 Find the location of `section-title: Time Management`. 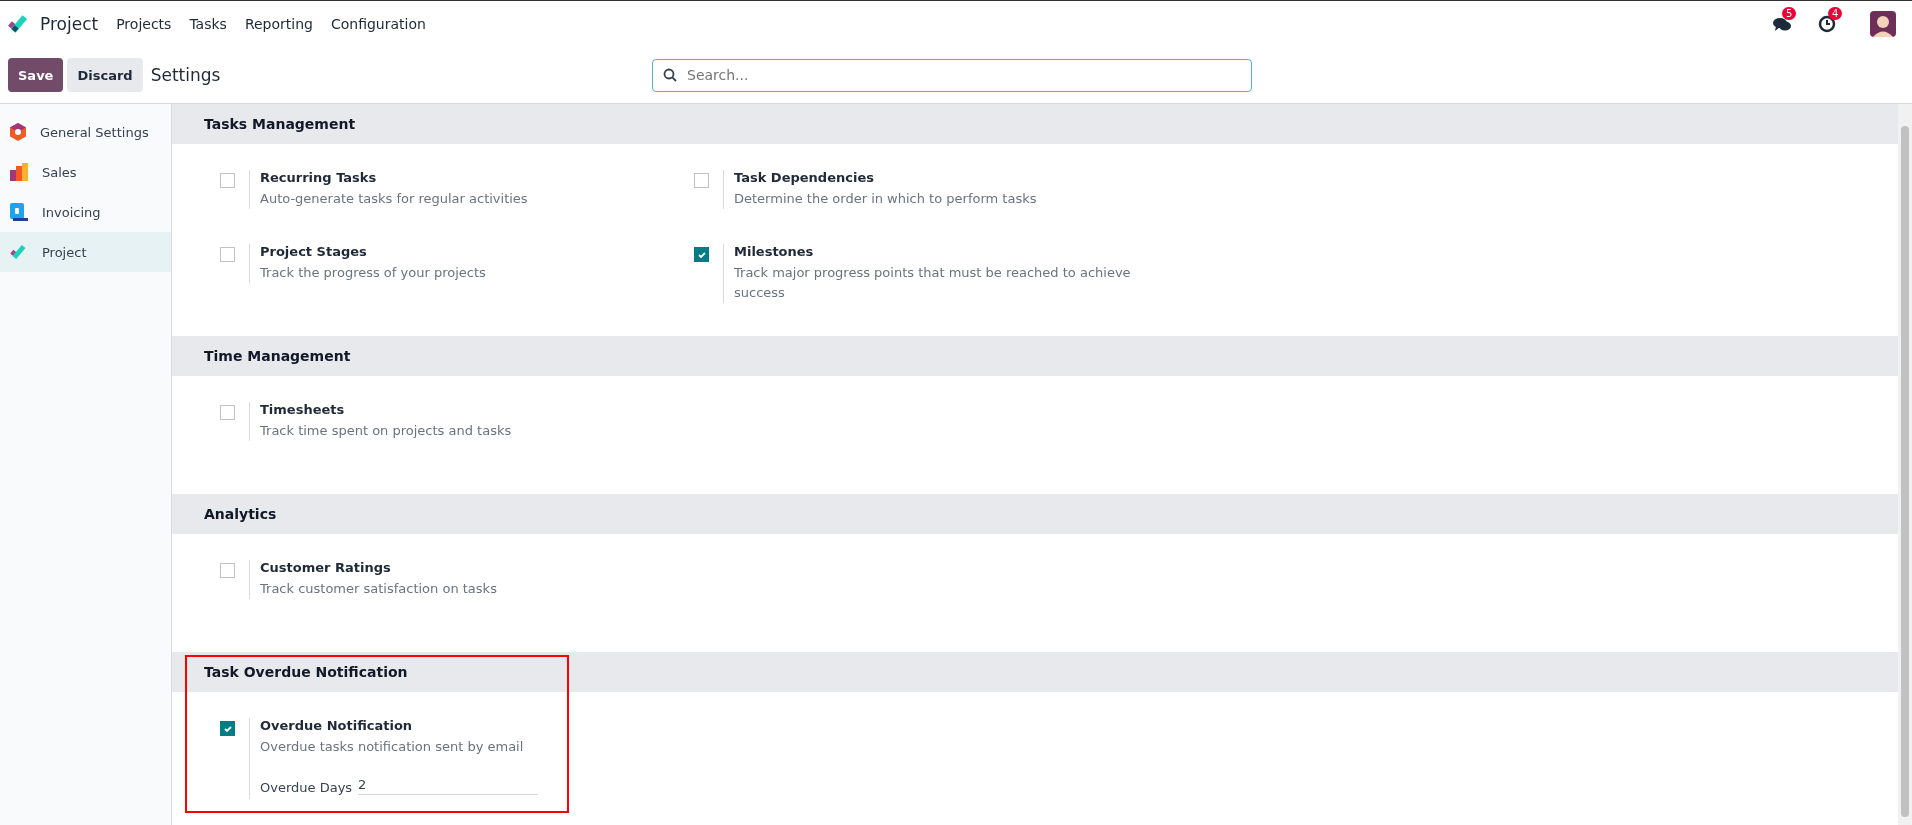

section-title: Time Management is located at coordinates (277, 356).